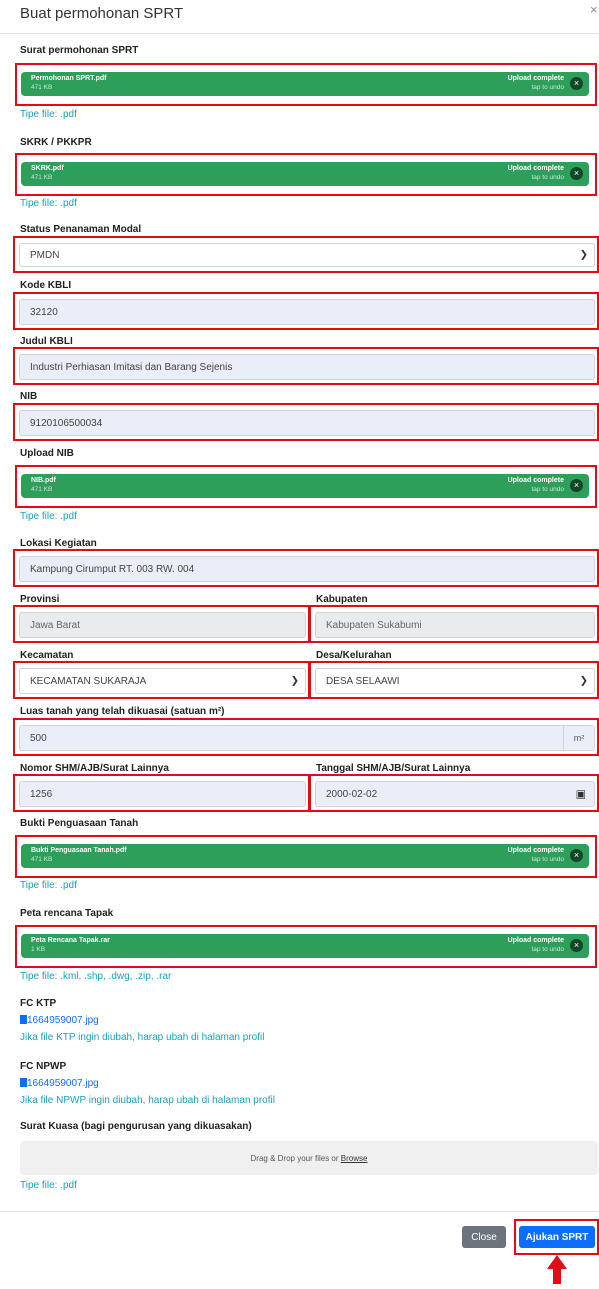 The width and height of the screenshot is (599, 1289). Describe the element at coordinates (294, 1158) in the screenshot. I see `drop-text: Drag & Drop your files or` at that location.